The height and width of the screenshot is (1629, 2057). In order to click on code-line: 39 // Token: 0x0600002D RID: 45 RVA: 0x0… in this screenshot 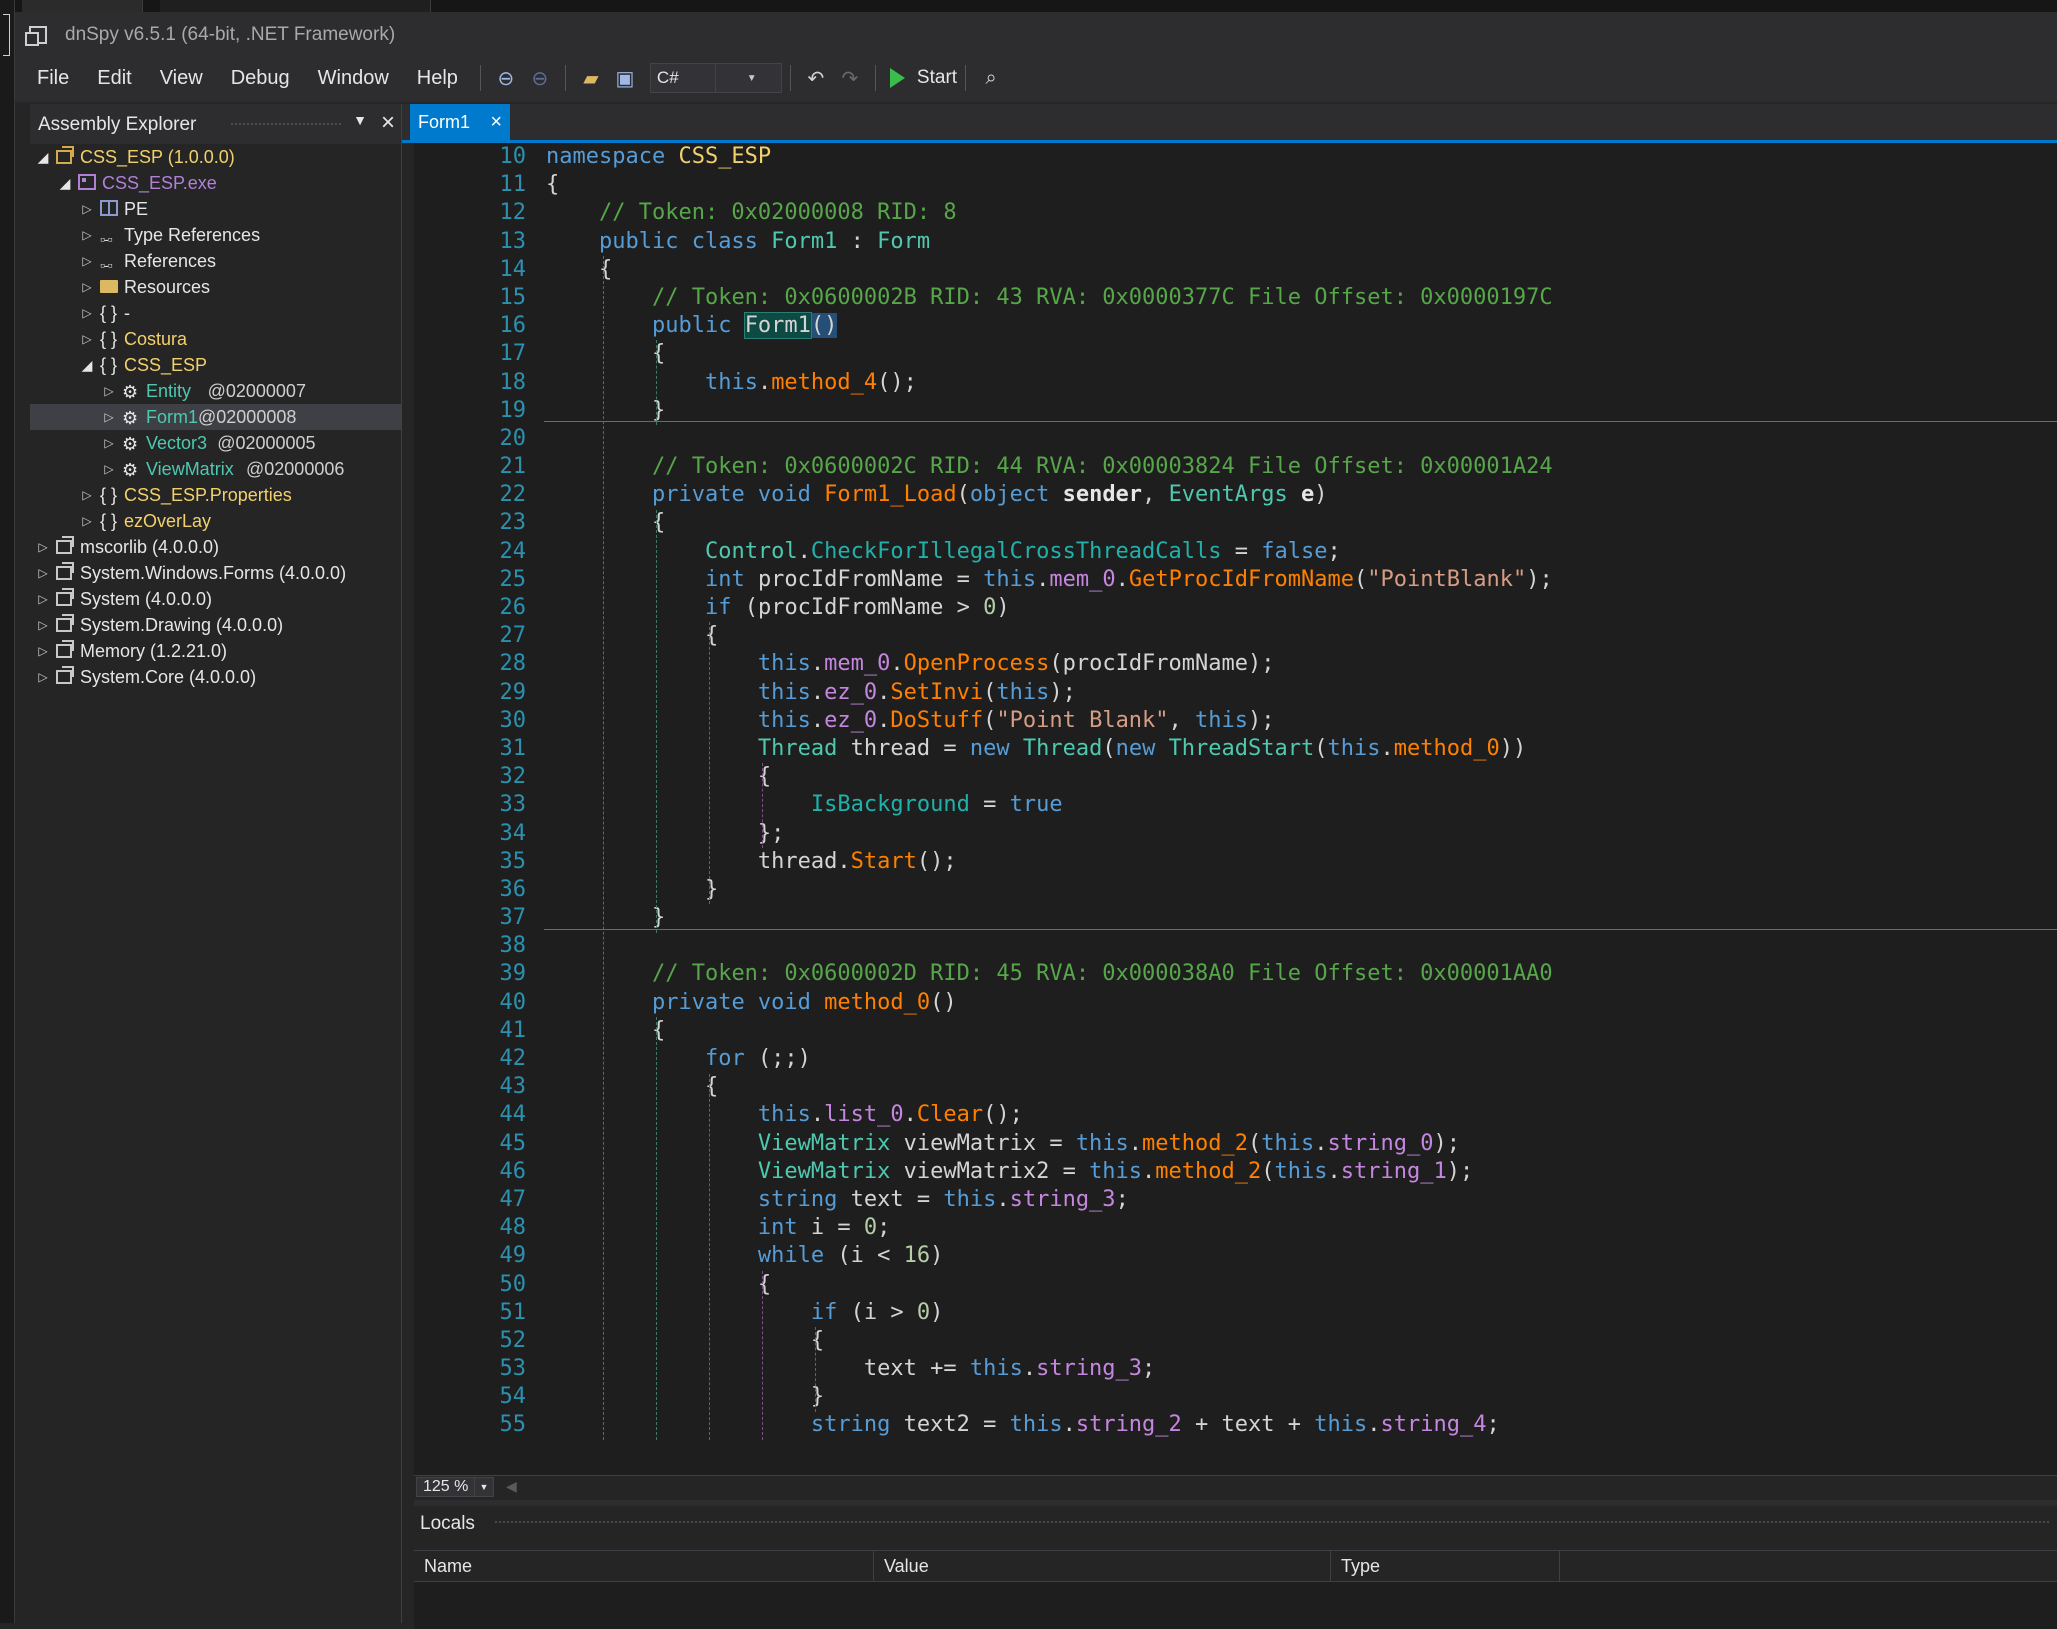, I will do `click(1235, 974)`.